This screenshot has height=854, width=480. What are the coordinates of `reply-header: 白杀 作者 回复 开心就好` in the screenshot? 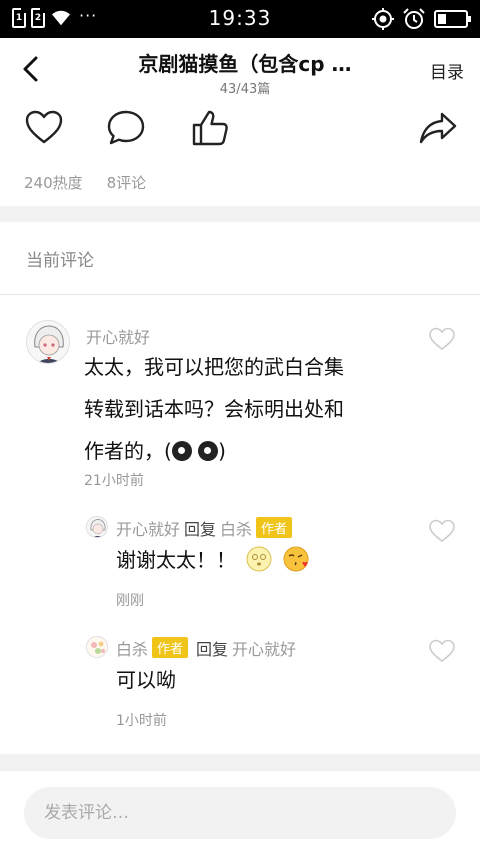 It's located at (206, 648).